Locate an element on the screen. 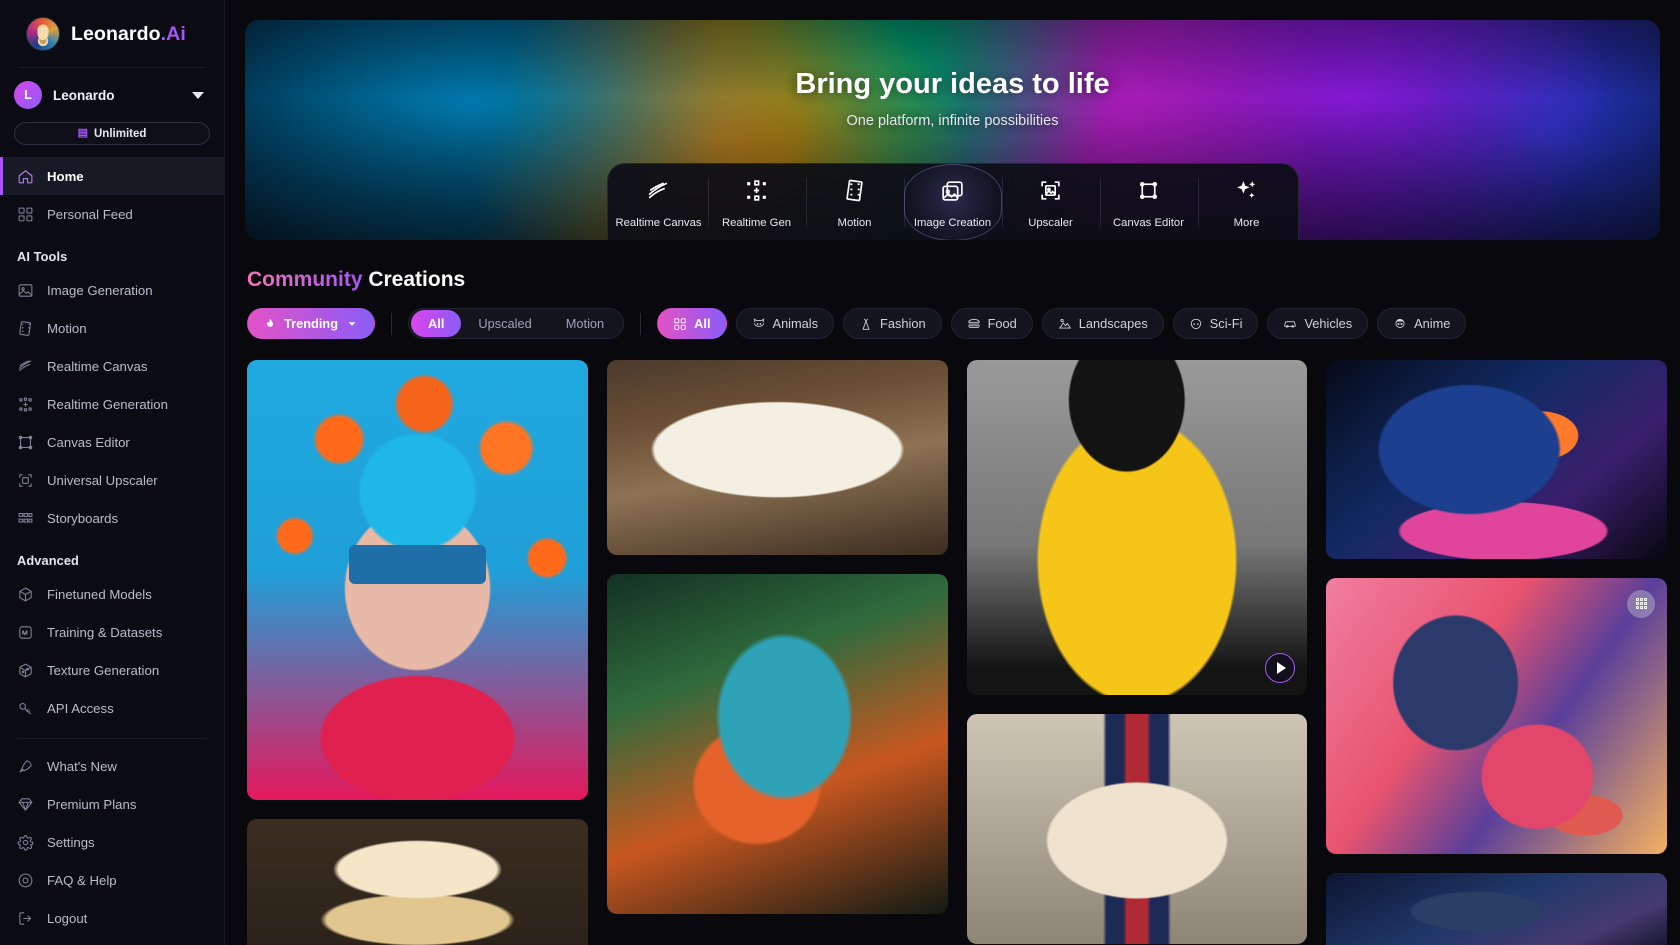 This screenshot has width=1680, height=945. sidebar-item-universal-upscaler: Universal Upscaler is located at coordinates (112, 480).